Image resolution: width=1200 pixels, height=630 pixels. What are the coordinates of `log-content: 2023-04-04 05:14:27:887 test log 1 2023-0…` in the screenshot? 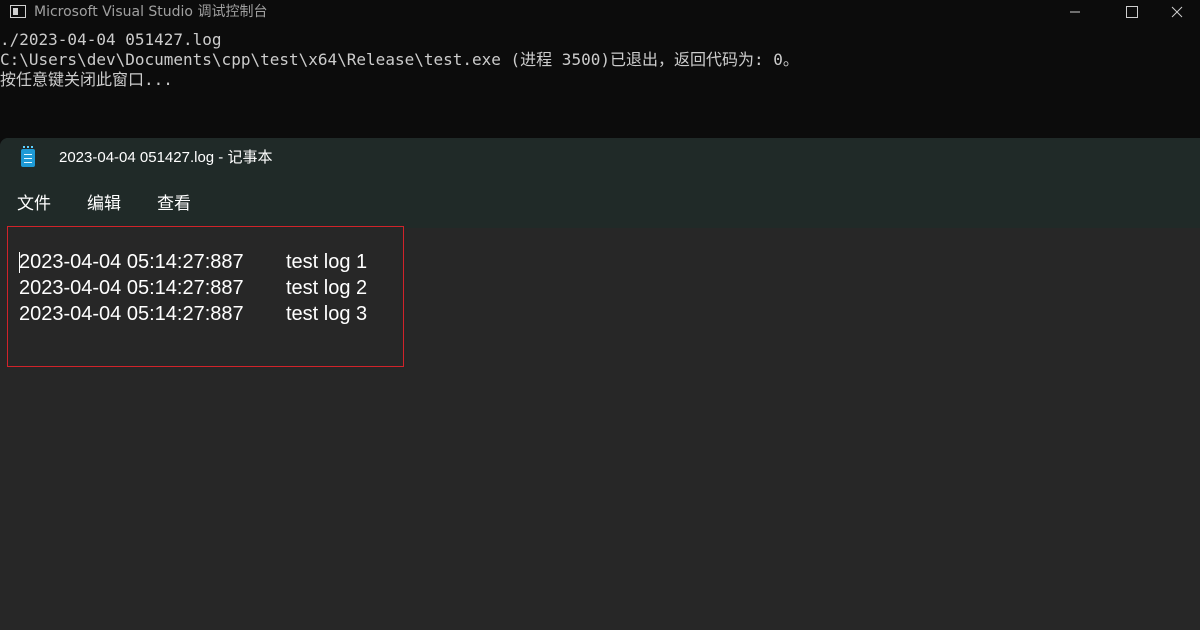 It's located at (193, 288).